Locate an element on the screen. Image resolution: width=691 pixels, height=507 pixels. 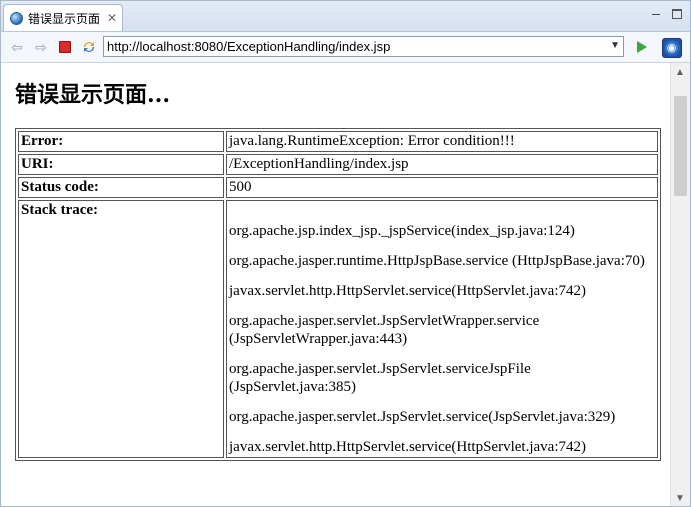
browser-globe-icon: ◉ is located at coordinates (671, 47).